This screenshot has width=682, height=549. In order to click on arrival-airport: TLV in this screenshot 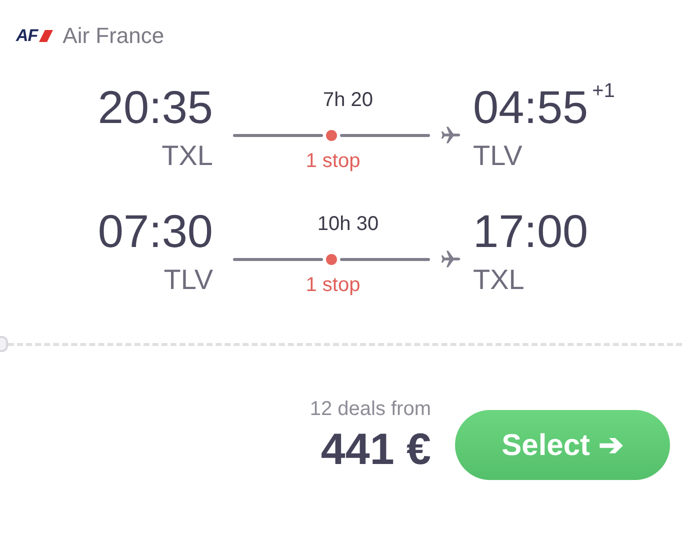, I will do `click(497, 156)`.